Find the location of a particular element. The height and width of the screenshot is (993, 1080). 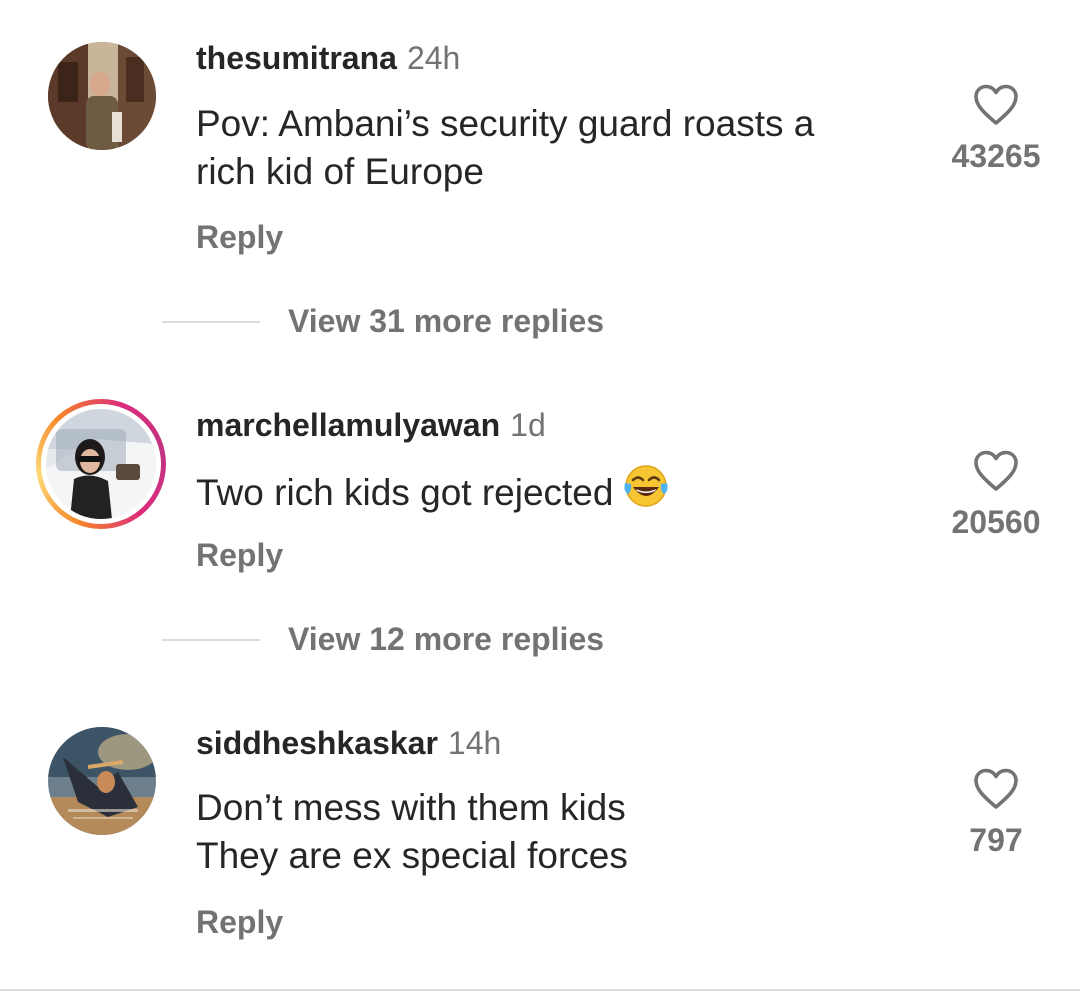

like-count: 20560 is located at coordinates (996, 522).